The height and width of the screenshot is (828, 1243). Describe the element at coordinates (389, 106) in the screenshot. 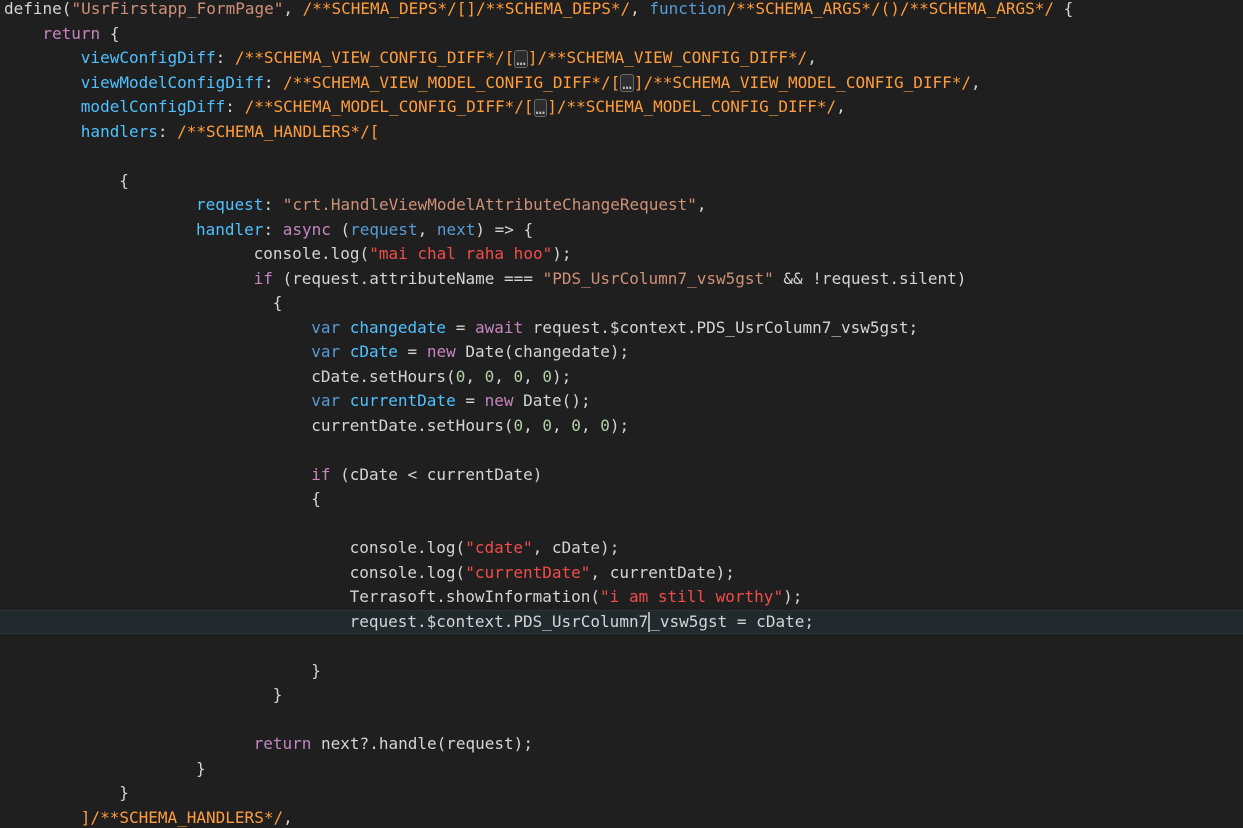

I see `code-token: /**SCHEMA_MODEL_CONFIG_DIFF*/[` at that location.